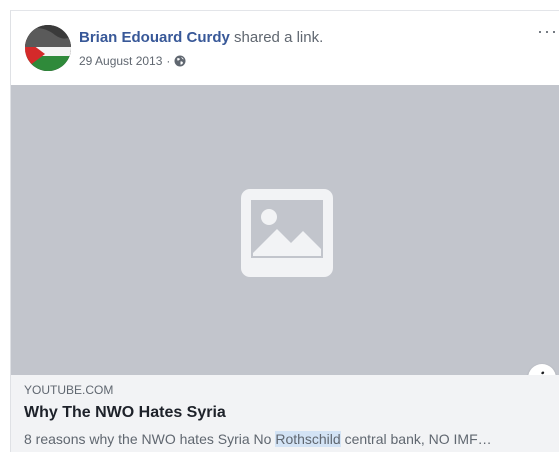  I want to click on link-domain: YOUTUBE.COM, so click(69, 390).